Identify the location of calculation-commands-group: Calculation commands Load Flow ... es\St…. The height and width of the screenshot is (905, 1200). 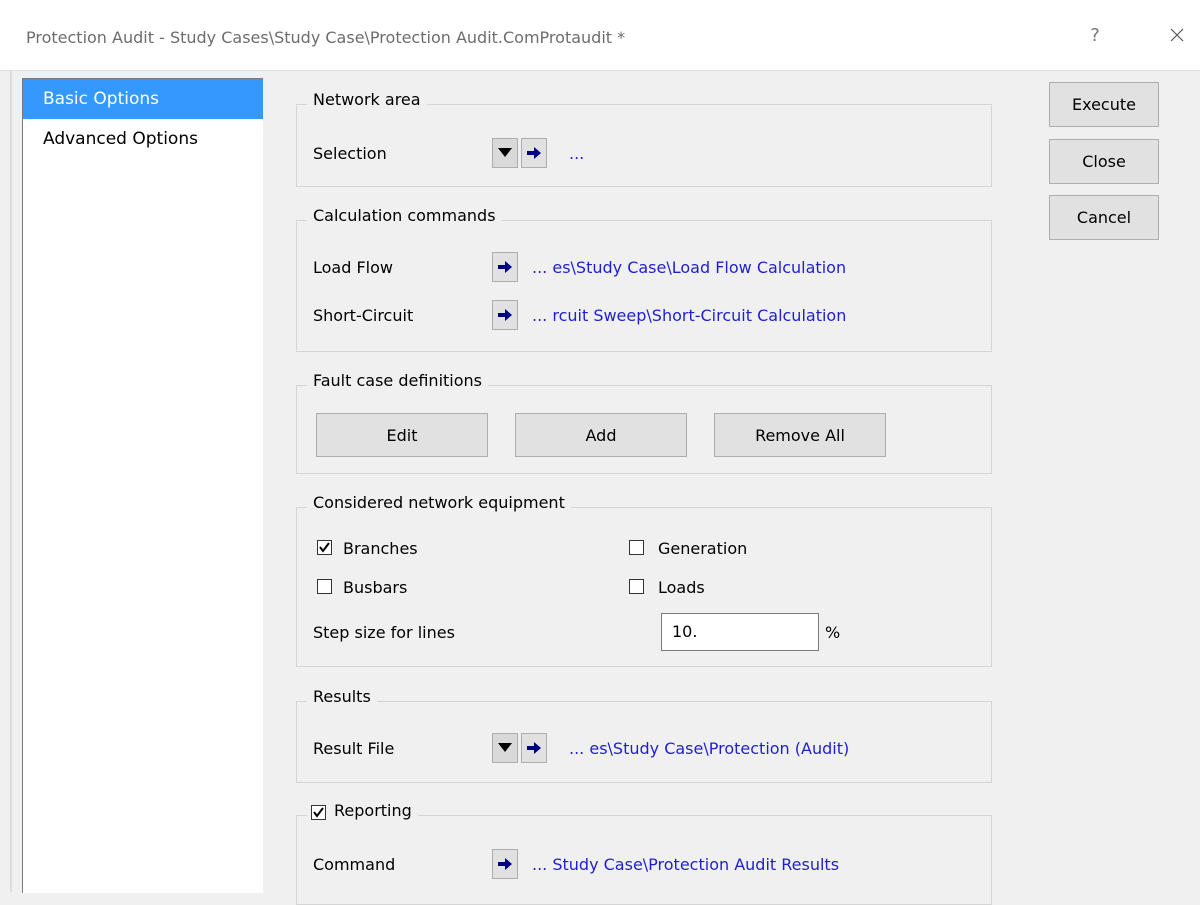
(644, 279).